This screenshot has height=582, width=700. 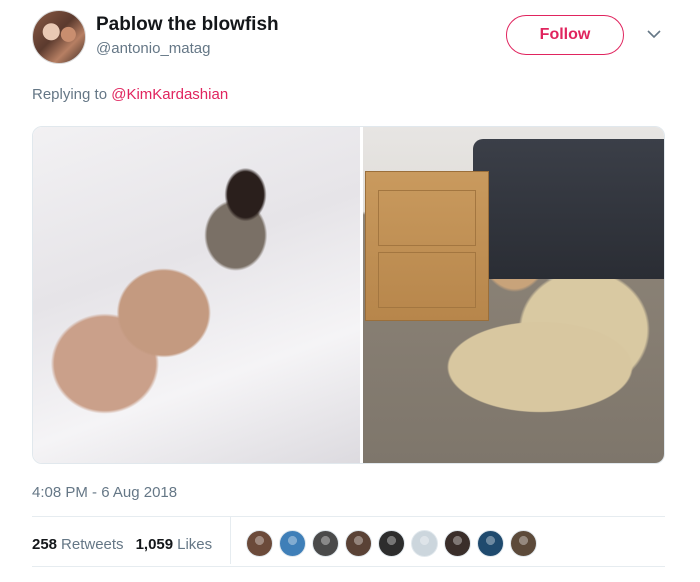 I want to click on replying-prefix: Replying to, so click(x=72, y=94).